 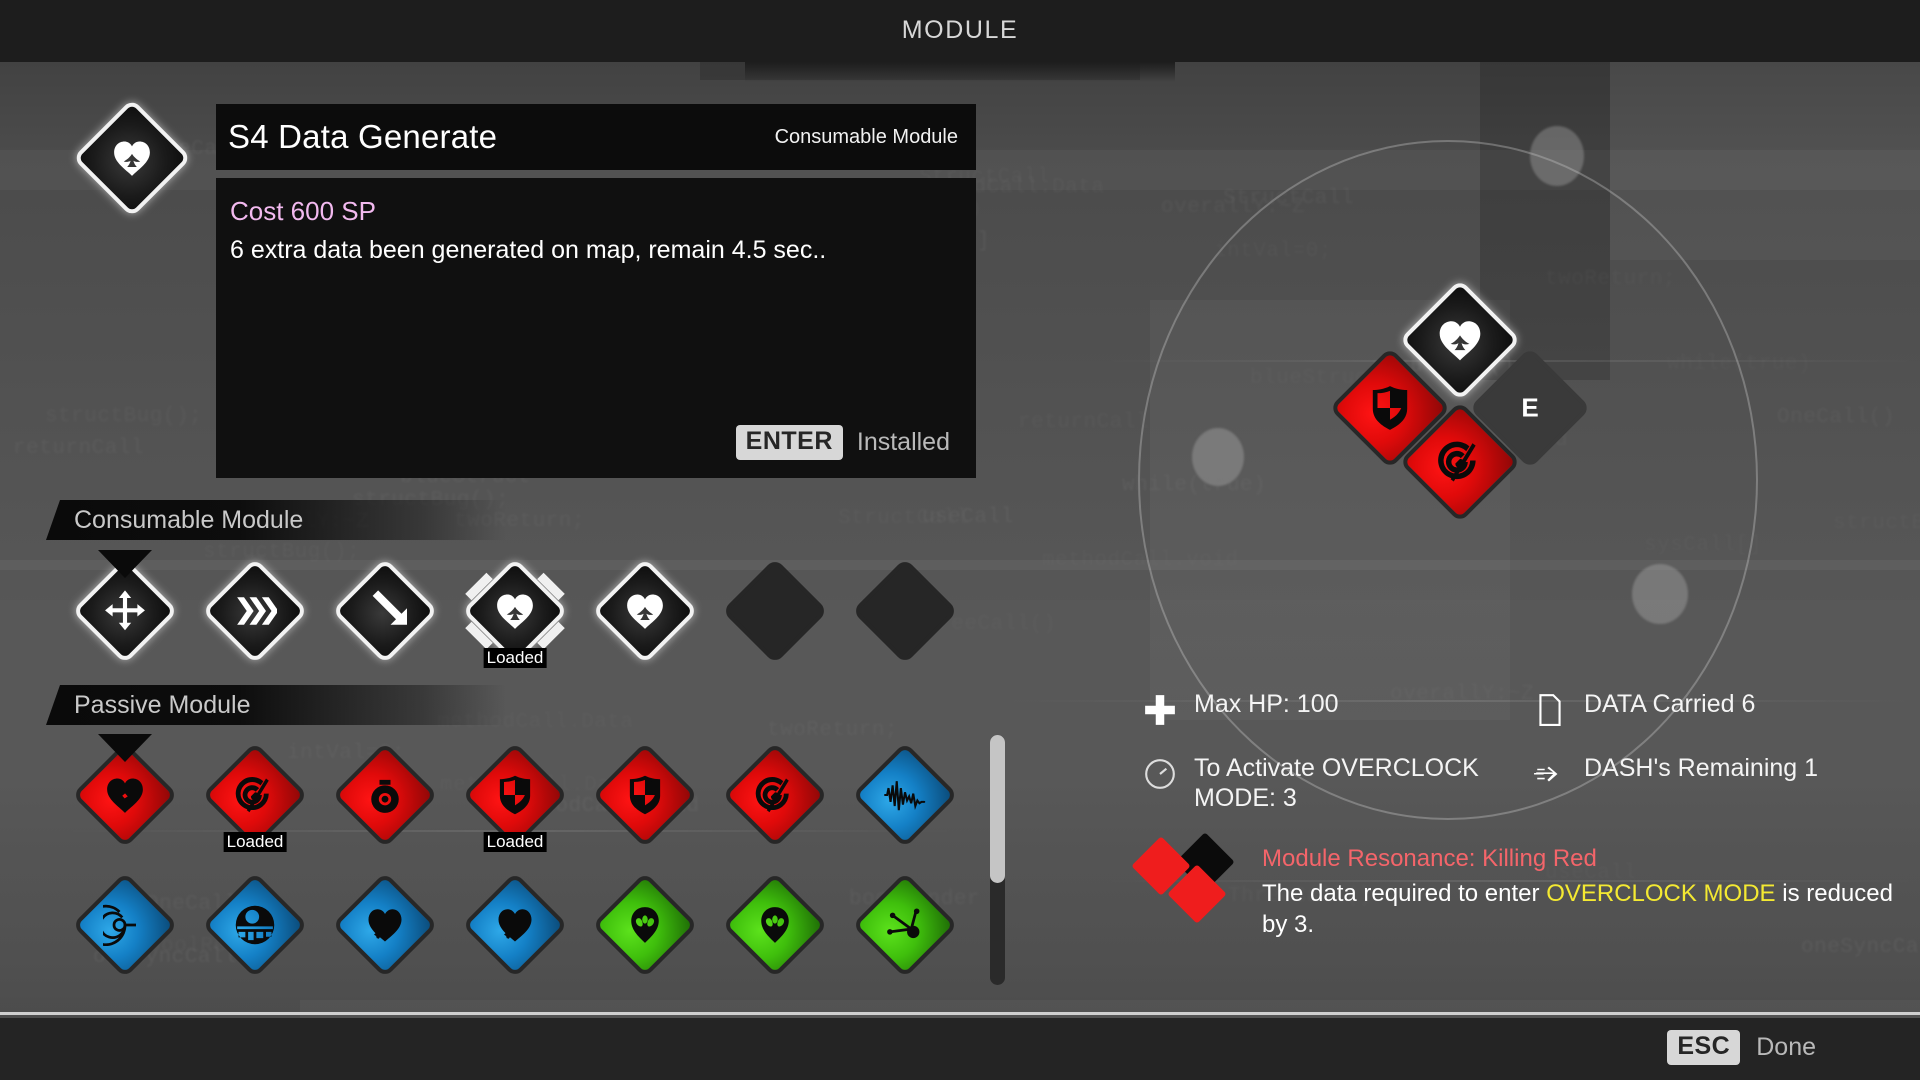 I want to click on slot-key-label: E, so click(x=1530, y=407).